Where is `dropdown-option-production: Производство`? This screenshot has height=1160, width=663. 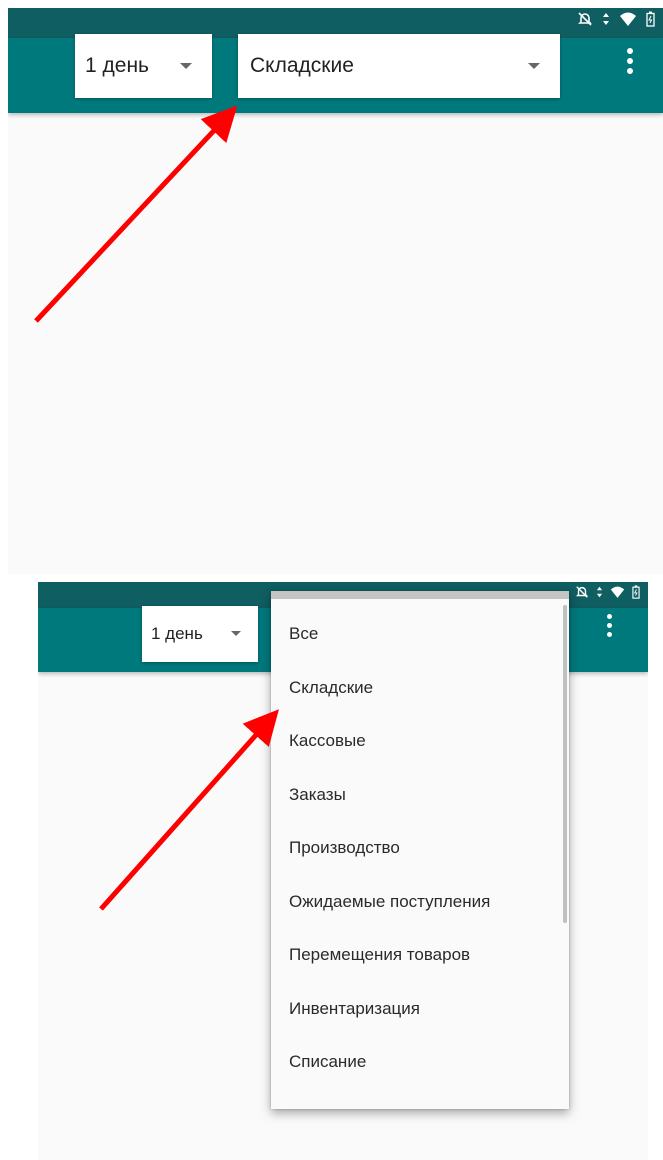
dropdown-option-production: Производство is located at coordinates (420, 848).